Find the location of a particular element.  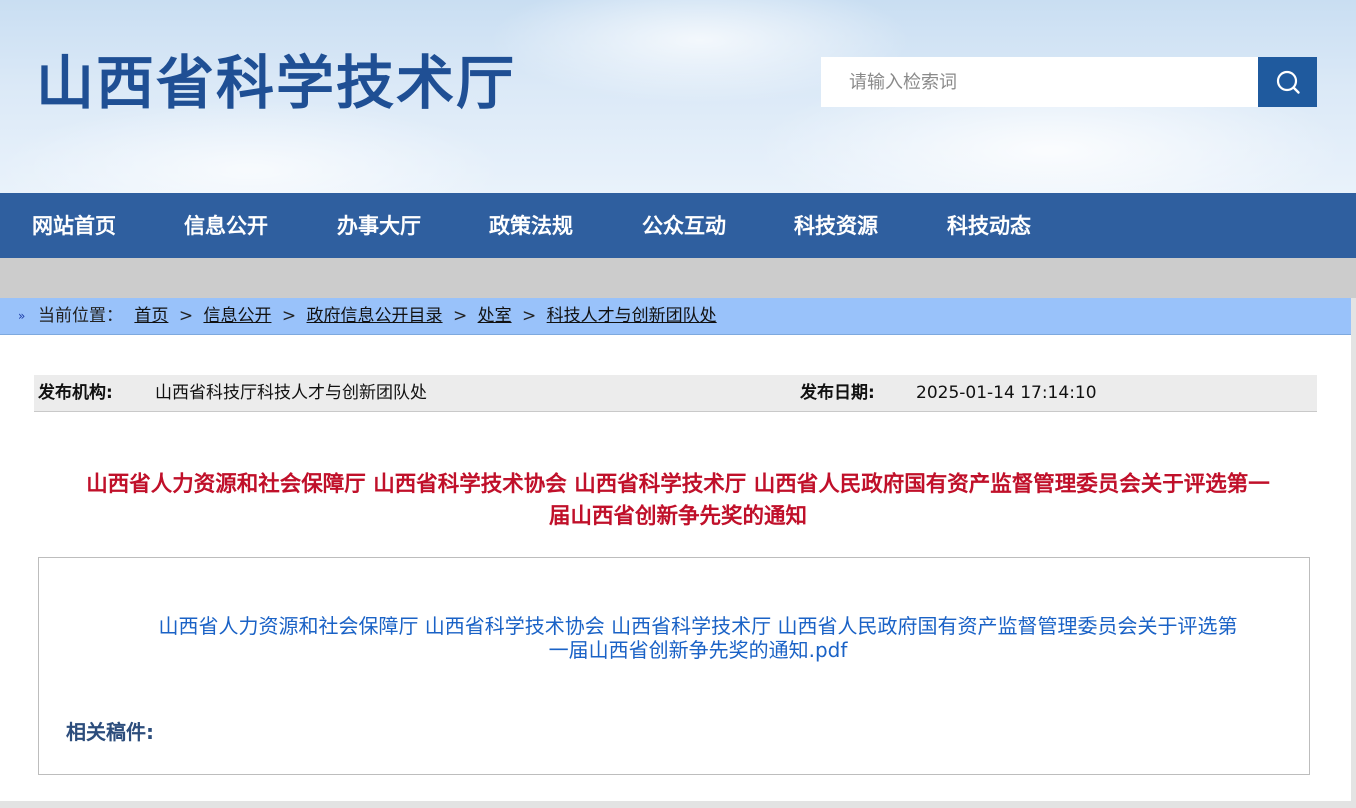

attachment-link-line: 一届山西省创新争先奖的通知.pdf is located at coordinates (698, 650).